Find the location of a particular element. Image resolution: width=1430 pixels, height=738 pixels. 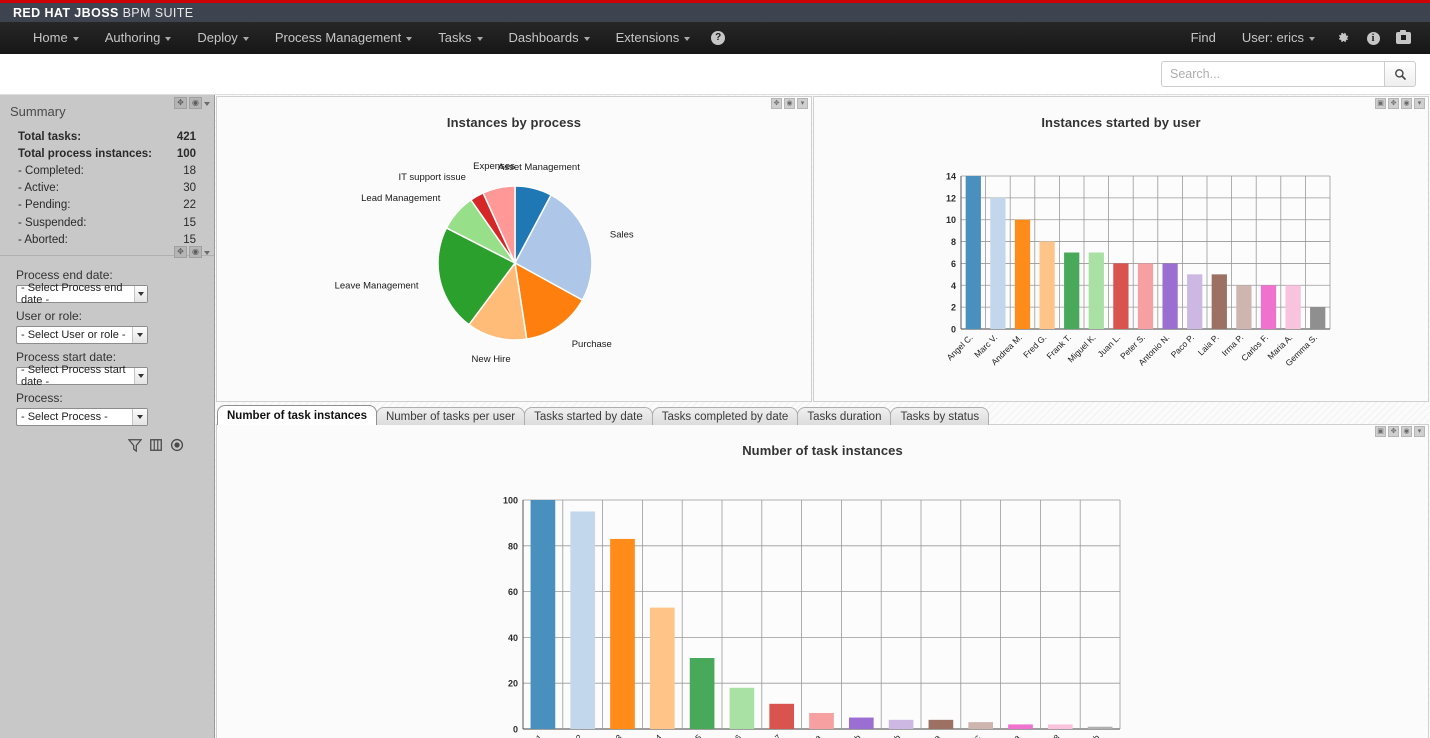

move-filters-icon: ✥ is located at coordinates (180, 252).